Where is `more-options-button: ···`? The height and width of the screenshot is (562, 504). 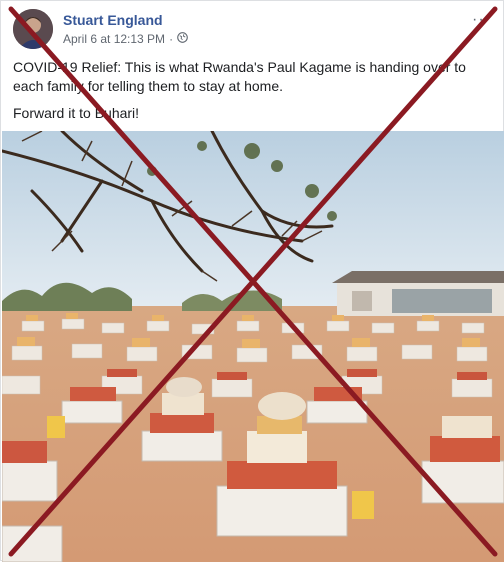
more-options-button: ··· is located at coordinates (481, 20).